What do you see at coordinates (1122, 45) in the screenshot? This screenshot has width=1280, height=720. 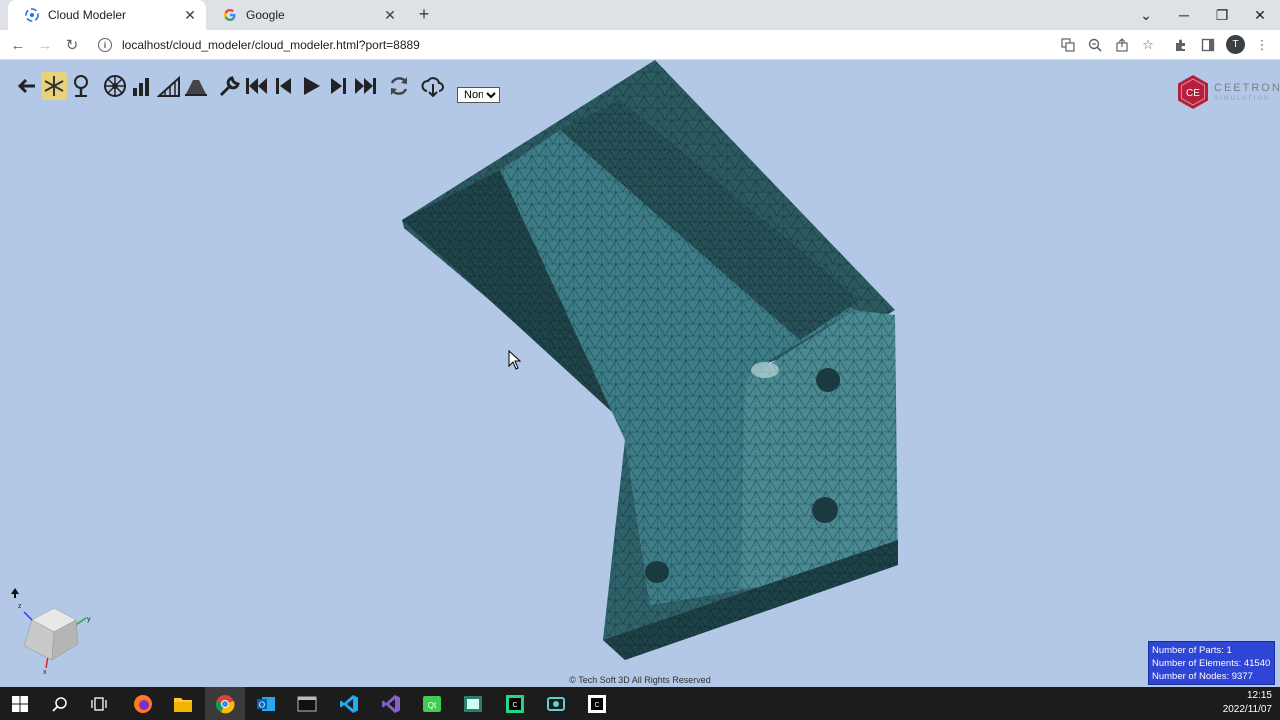 I see `share-icon` at bounding box center [1122, 45].